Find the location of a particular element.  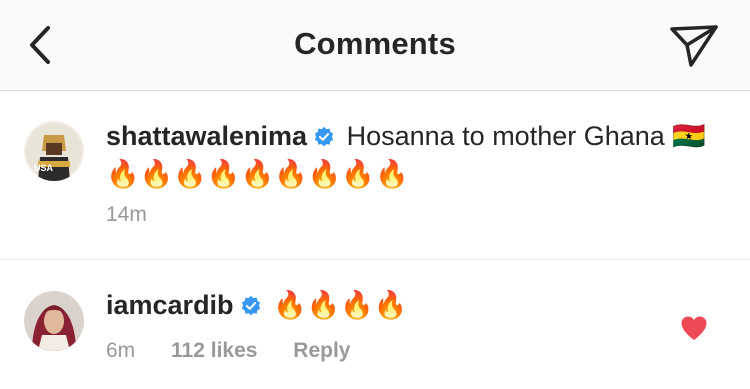

comment-meta: 6m 112 likes Reply is located at coordinates (243, 351).